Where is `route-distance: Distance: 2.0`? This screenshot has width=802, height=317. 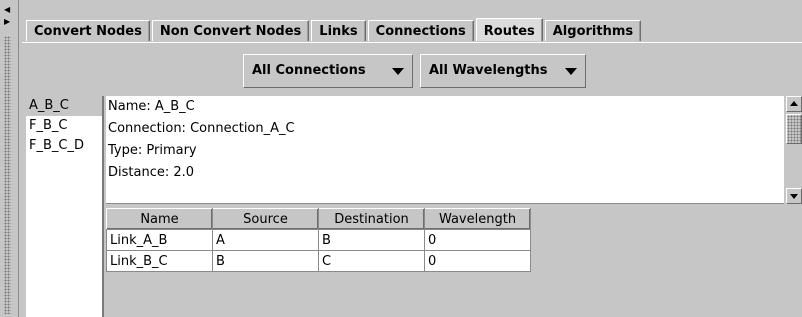 route-distance: Distance: 2.0 is located at coordinates (151, 172).